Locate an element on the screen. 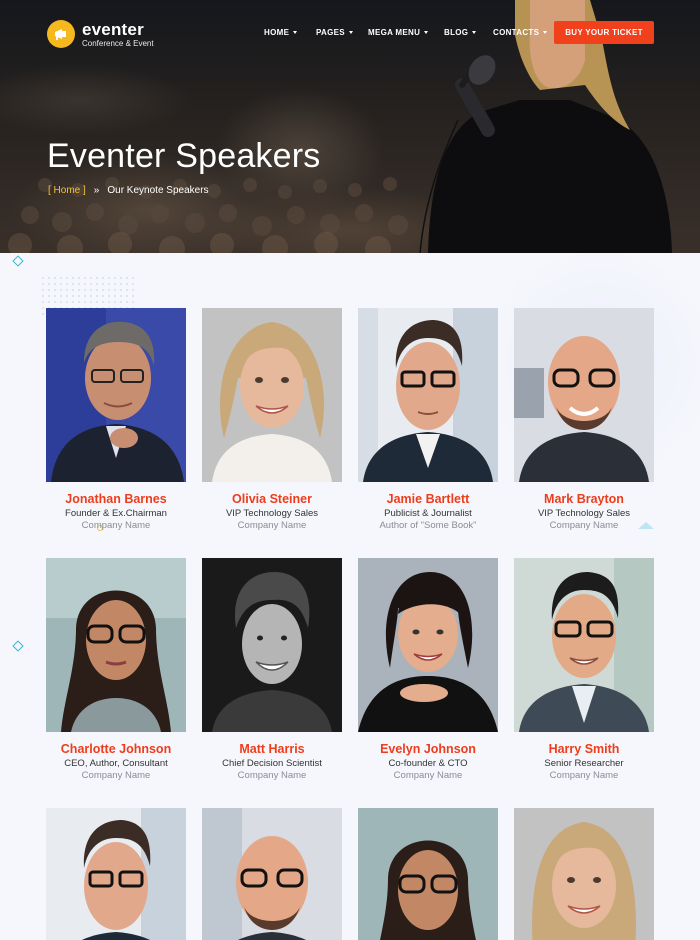  speaker-role: Founder & Ex.Chairman is located at coordinates (116, 513).